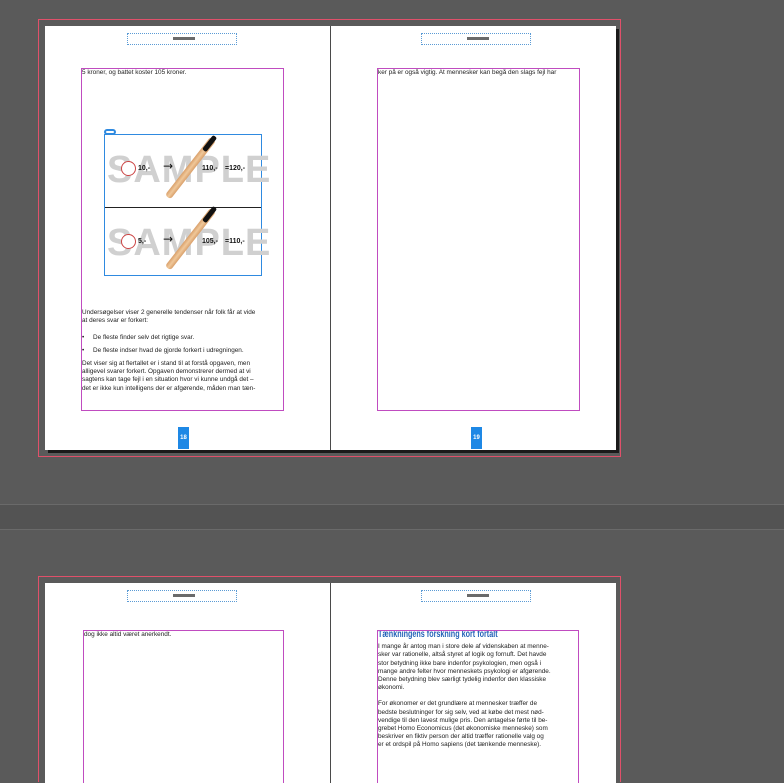  What do you see at coordinates (187, 171) in the screenshot?
I see `figure-row: SAMPLE 10,- → 110,- =120,-` at bounding box center [187, 171].